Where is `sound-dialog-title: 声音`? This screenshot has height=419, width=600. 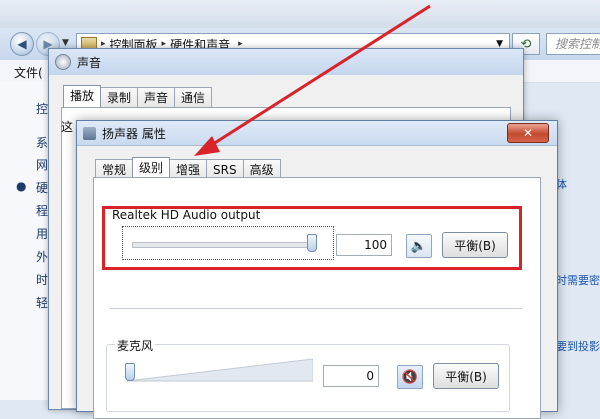
sound-dialog-title: 声音 is located at coordinates (89, 62).